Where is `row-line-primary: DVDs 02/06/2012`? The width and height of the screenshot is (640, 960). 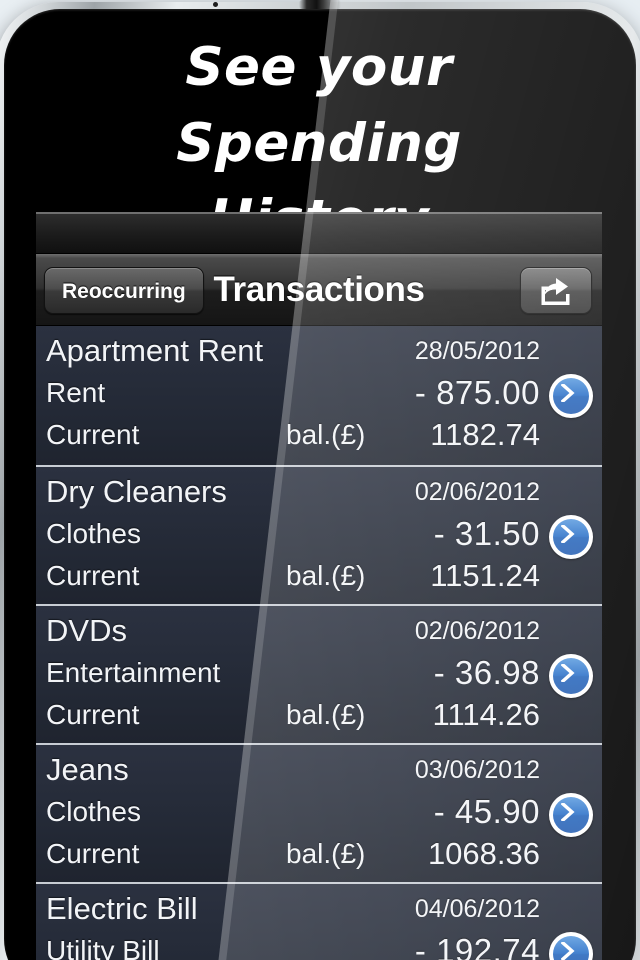 row-line-primary: DVDs 02/06/2012 is located at coordinates (319, 631).